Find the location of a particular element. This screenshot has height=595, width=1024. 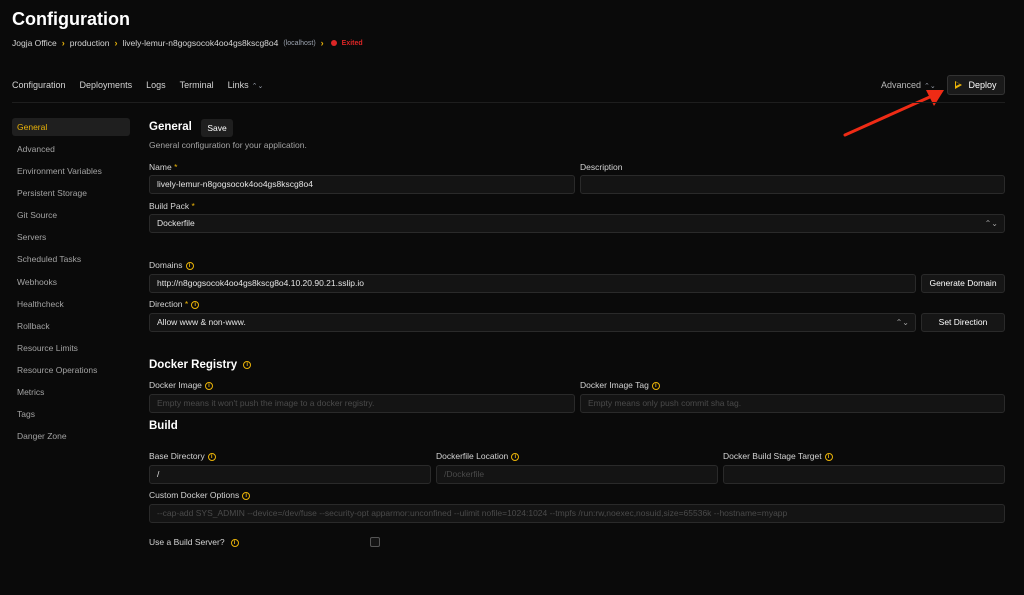

deploy-button: Deploy is located at coordinates (976, 85).